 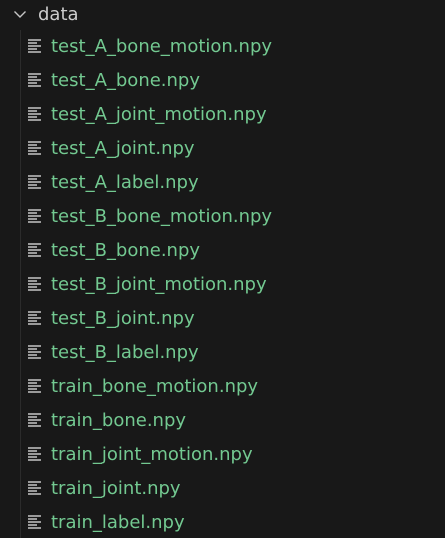 I want to click on file-item: test_A_bone_motion.npy, so click(x=222, y=48).